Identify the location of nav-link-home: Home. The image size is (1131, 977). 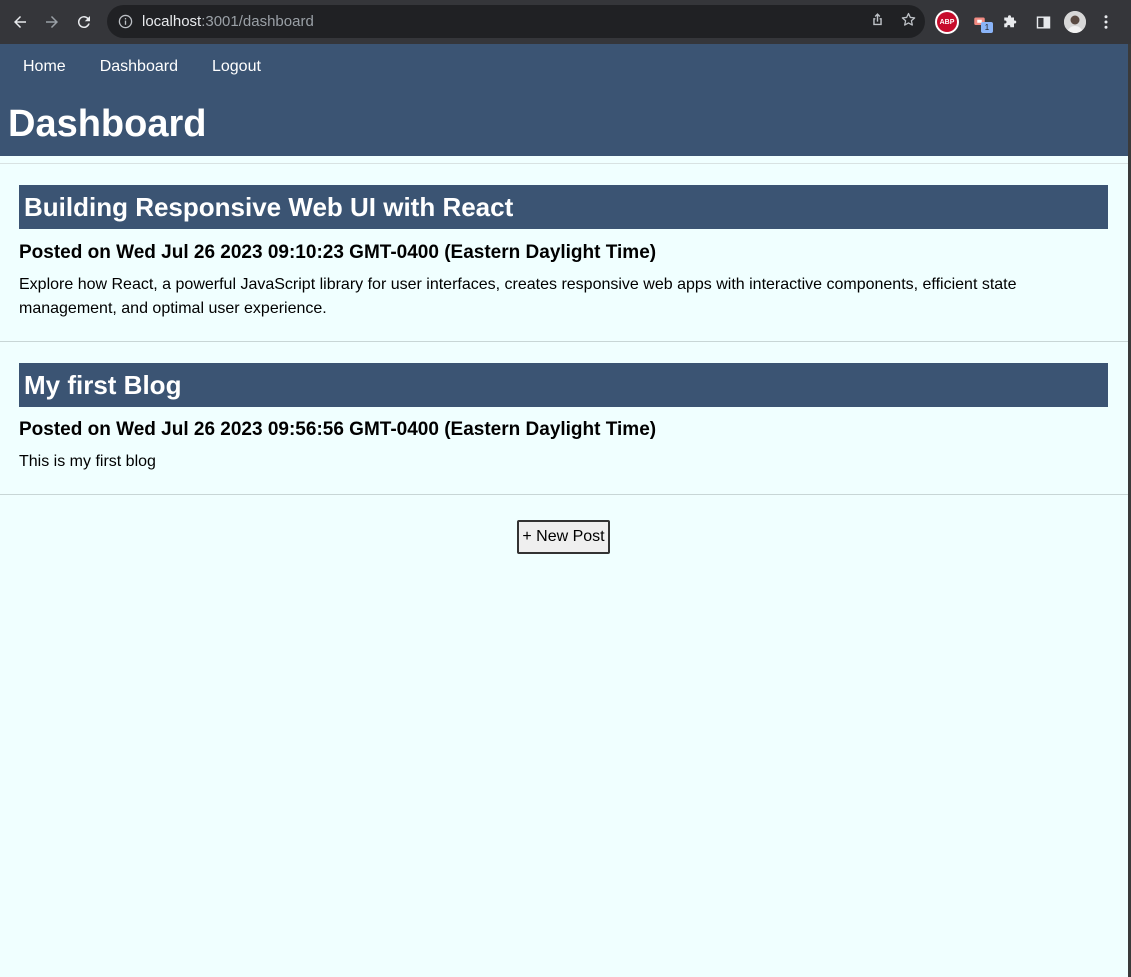
(44, 67).